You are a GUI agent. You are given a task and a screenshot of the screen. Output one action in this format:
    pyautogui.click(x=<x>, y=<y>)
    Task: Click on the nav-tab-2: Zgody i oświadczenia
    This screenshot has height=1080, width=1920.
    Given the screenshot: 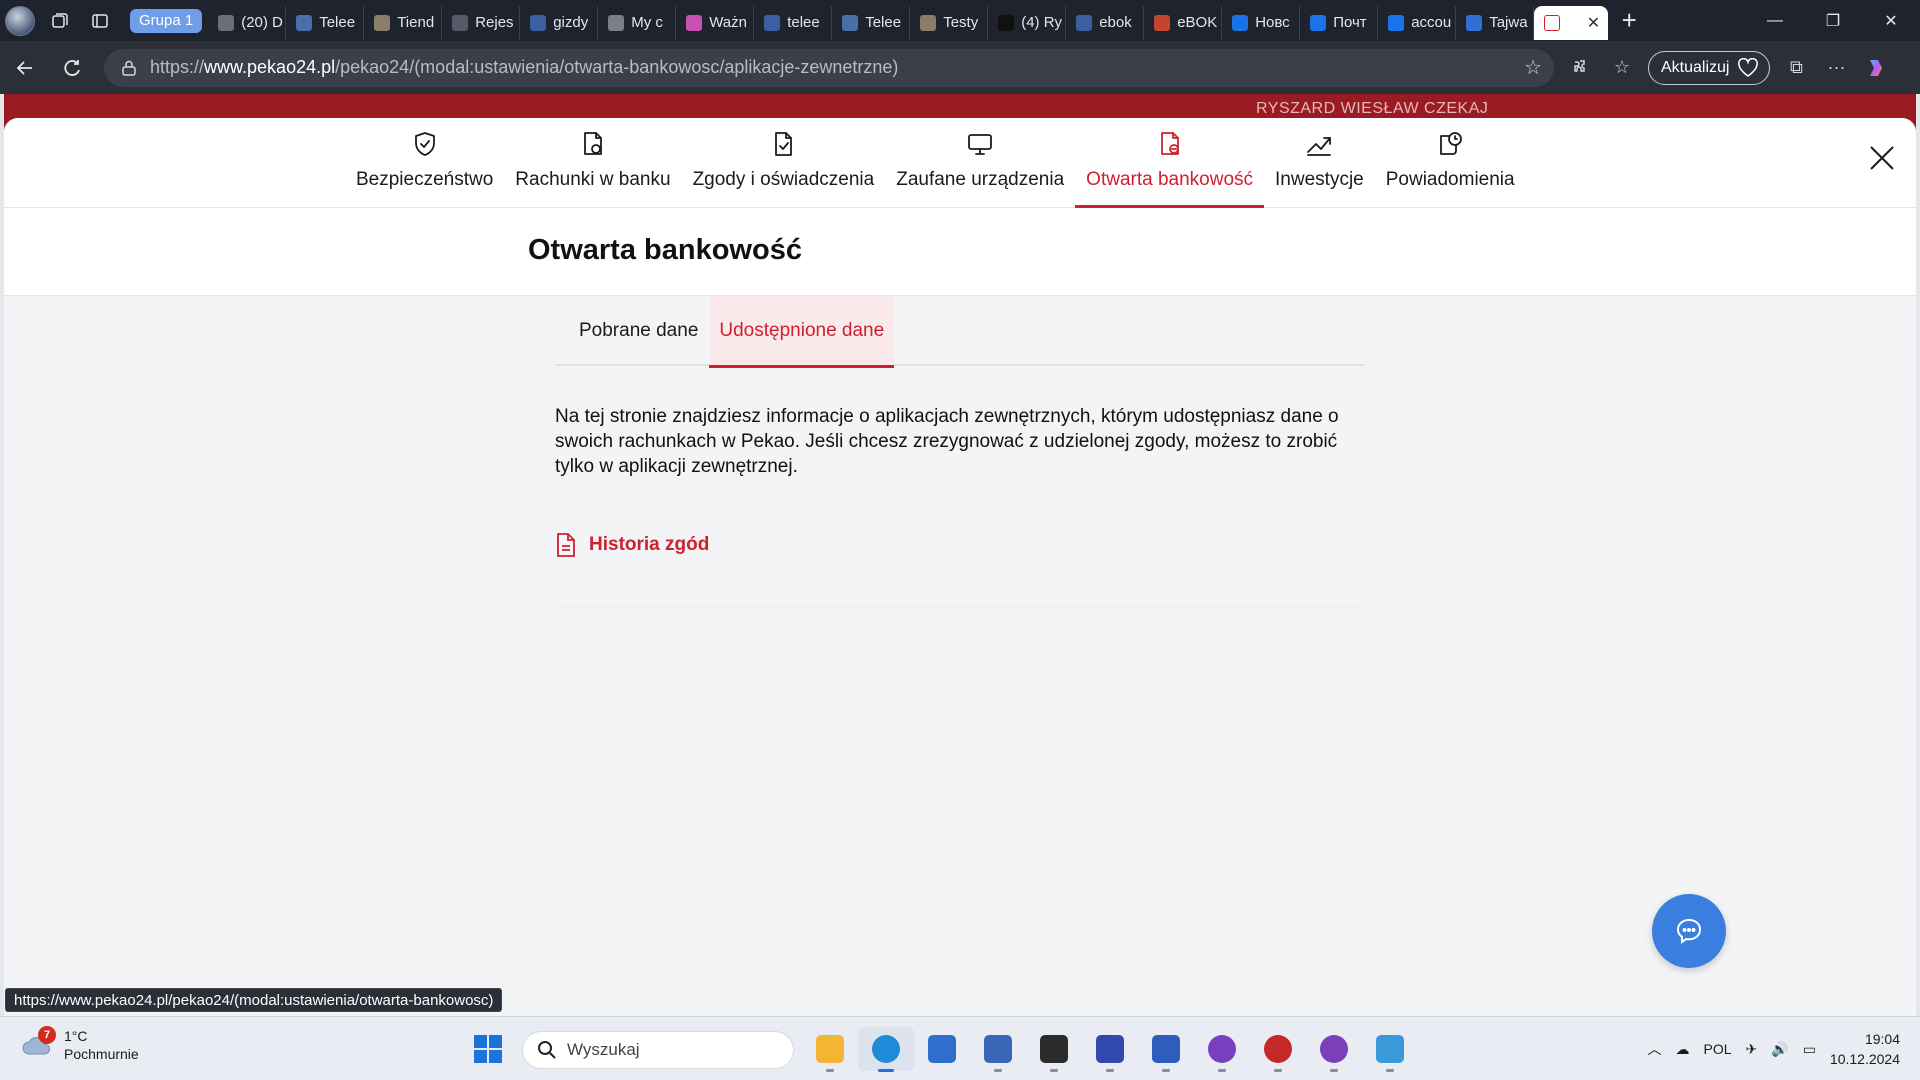 What is the action you would take?
    pyautogui.click(x=784, y=163)
    